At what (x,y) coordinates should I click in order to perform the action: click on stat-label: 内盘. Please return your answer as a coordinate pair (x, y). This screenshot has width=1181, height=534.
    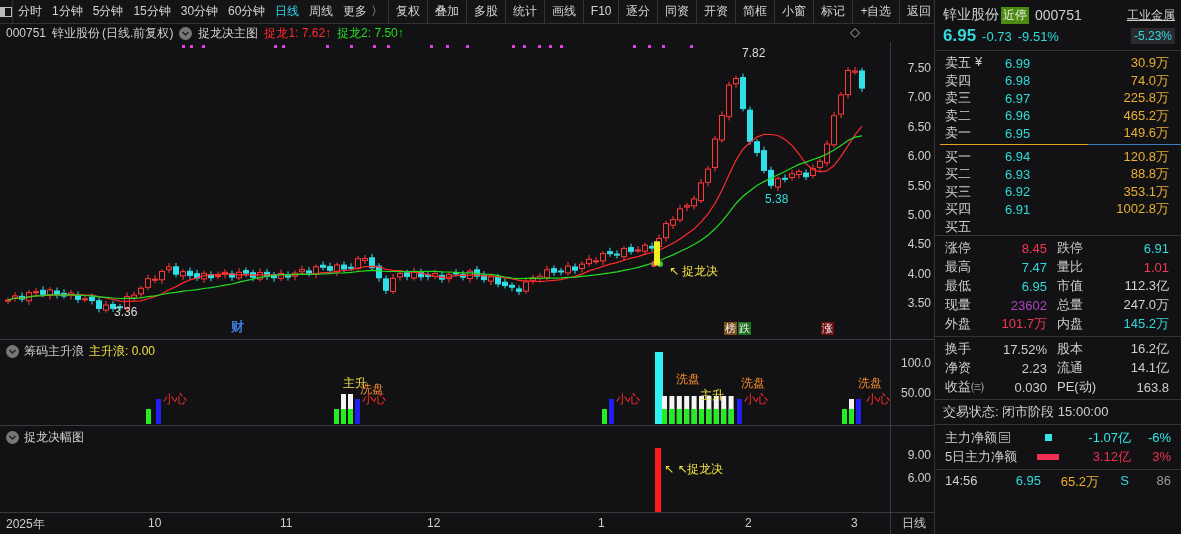
    Looking at the image, I should click on (1070, 324).